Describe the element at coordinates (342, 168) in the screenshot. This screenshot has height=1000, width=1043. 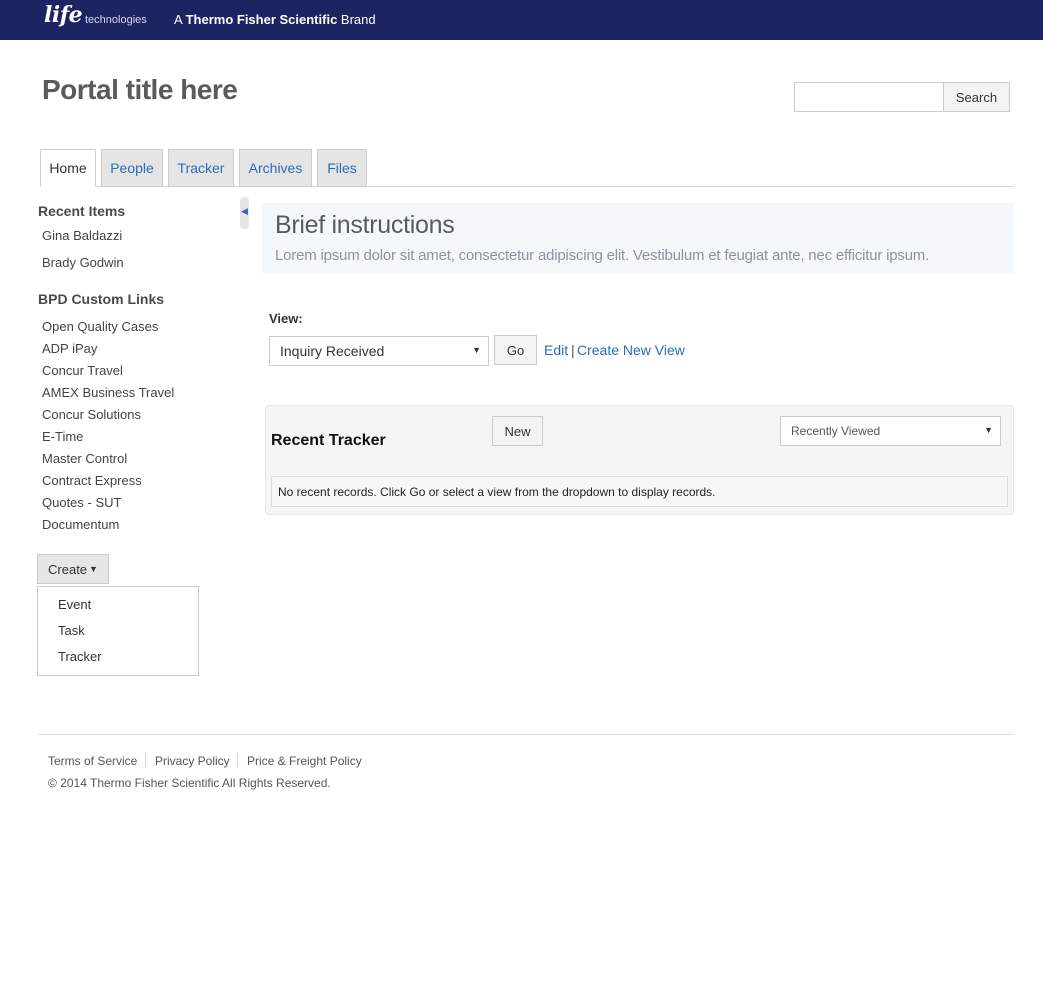
I see `tab-files: Files` at that location.